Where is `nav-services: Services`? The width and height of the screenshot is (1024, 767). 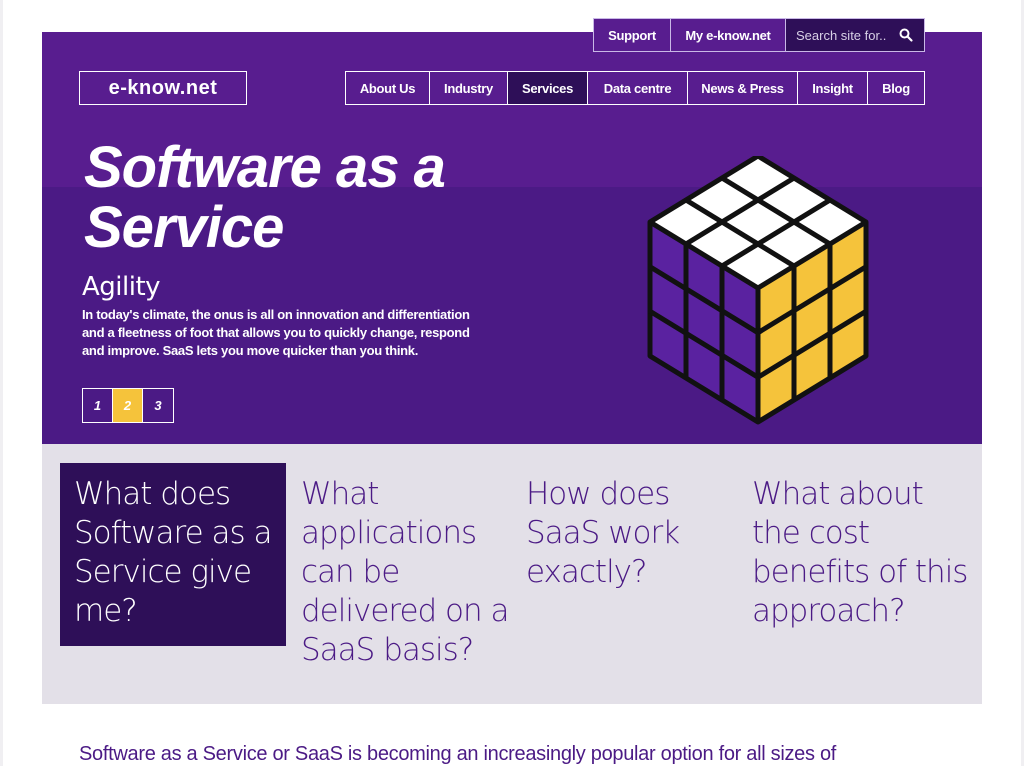 nav-services: Services is located at coordinates (548, 88).